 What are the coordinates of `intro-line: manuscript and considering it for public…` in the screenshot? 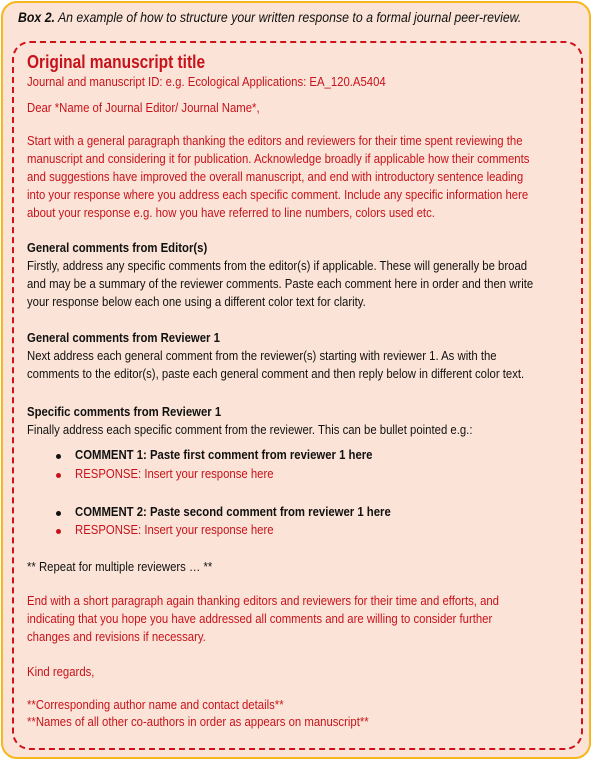 It's located at (278, 158).